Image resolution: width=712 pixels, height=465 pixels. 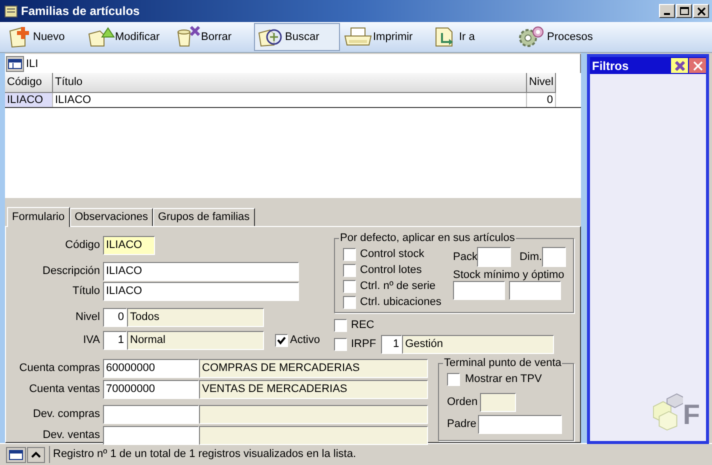 I want to click on field-label: Nivel, so click(x=87, y=318).